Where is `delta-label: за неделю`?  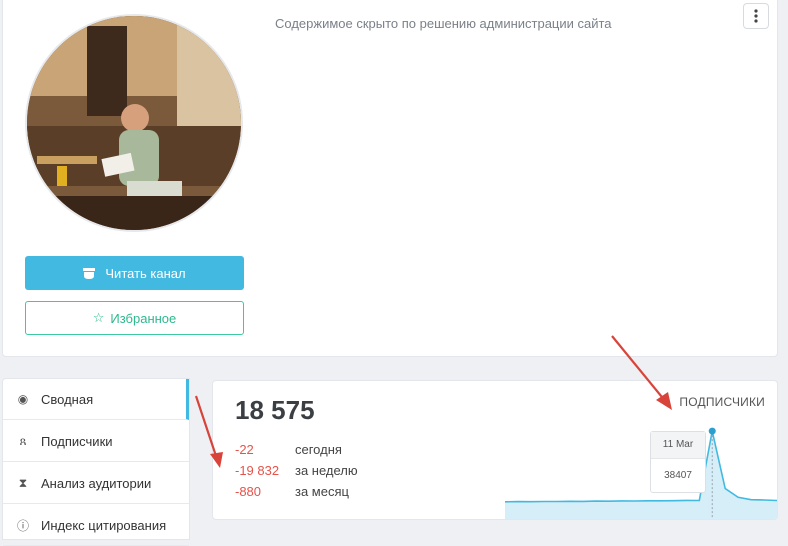 delta-label: за неделю is located at coordinates (326, 470).